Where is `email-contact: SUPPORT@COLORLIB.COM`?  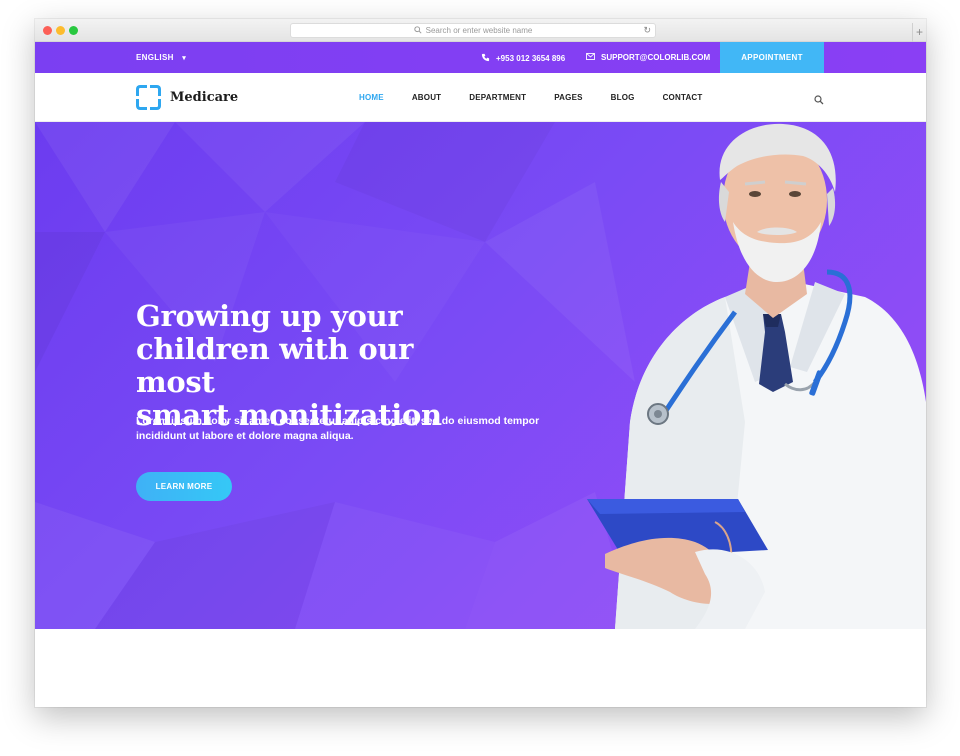
email-contact: SUPPORT@COLORLIB.COM is located at coordinates (648, 57).